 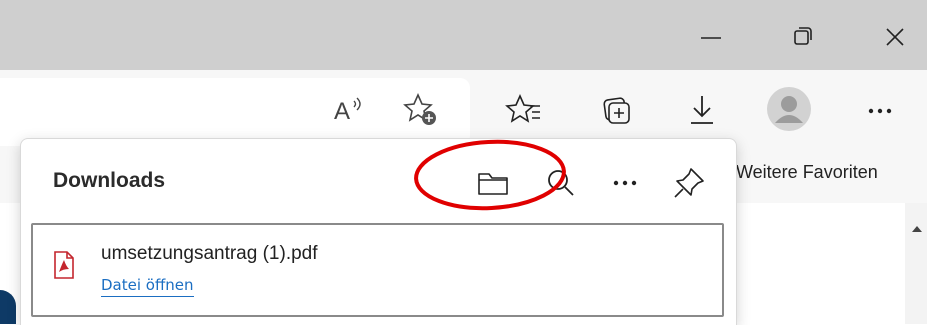 I want to click on open-folder-icon, so click(x=493, y=184).